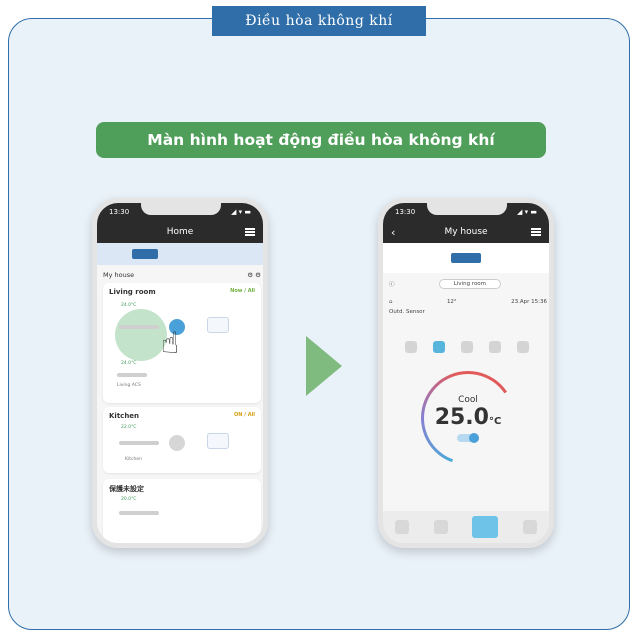 The width and height of the screenshot is (638, 635). Describe the element at coordinates (129, 499) in the screenshot. I see `room-temp-top: 20.0°C` at that location.